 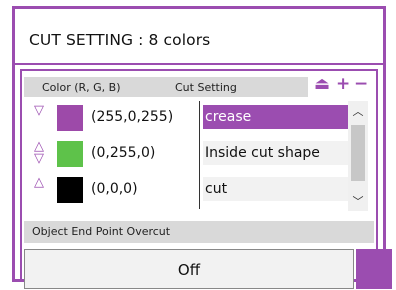 I want to click on cut-setting-value: Inside cut shape, so click(x=276, y=153).